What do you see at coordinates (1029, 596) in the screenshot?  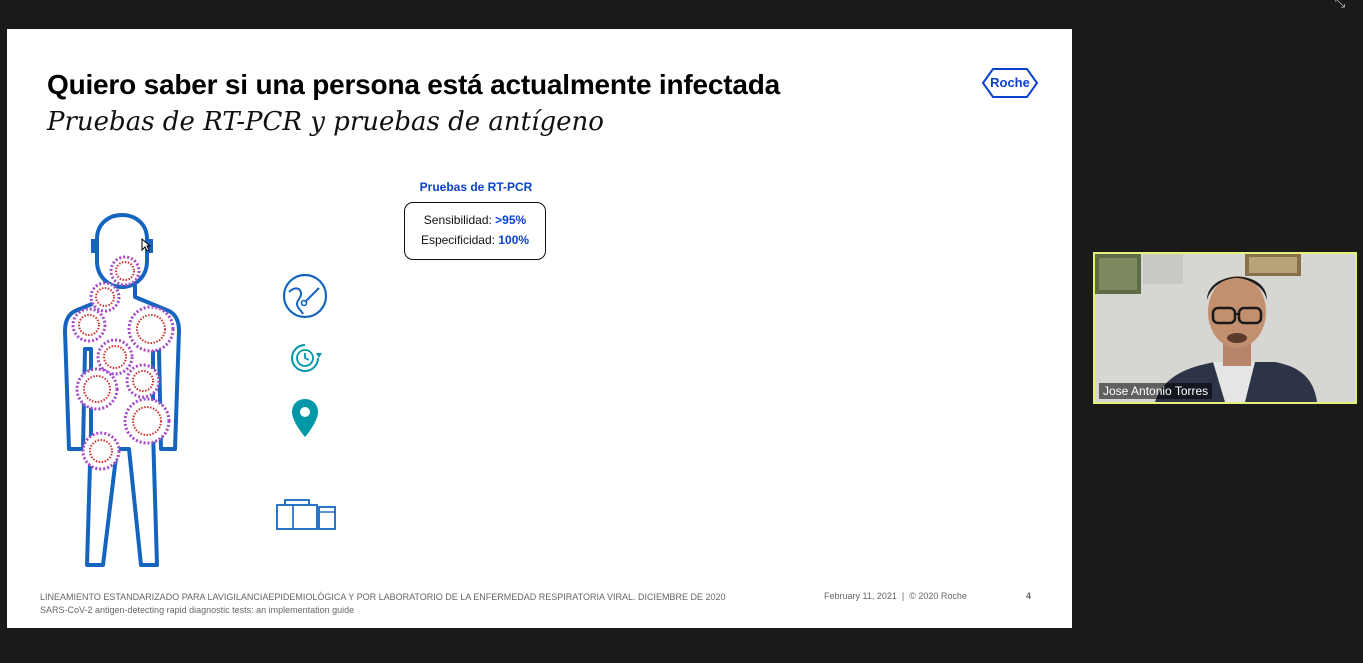 I see `slide-page-number: 4` at bounding box center [1029, 596].